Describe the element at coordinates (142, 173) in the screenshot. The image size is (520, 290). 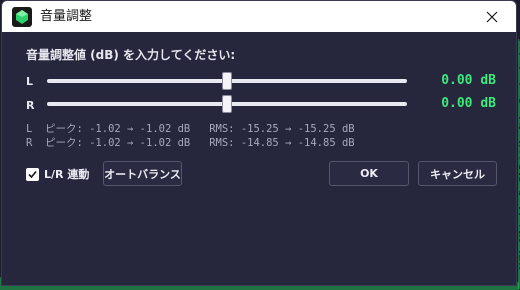
I see `auto-balance-button: オートバランス` at that location.